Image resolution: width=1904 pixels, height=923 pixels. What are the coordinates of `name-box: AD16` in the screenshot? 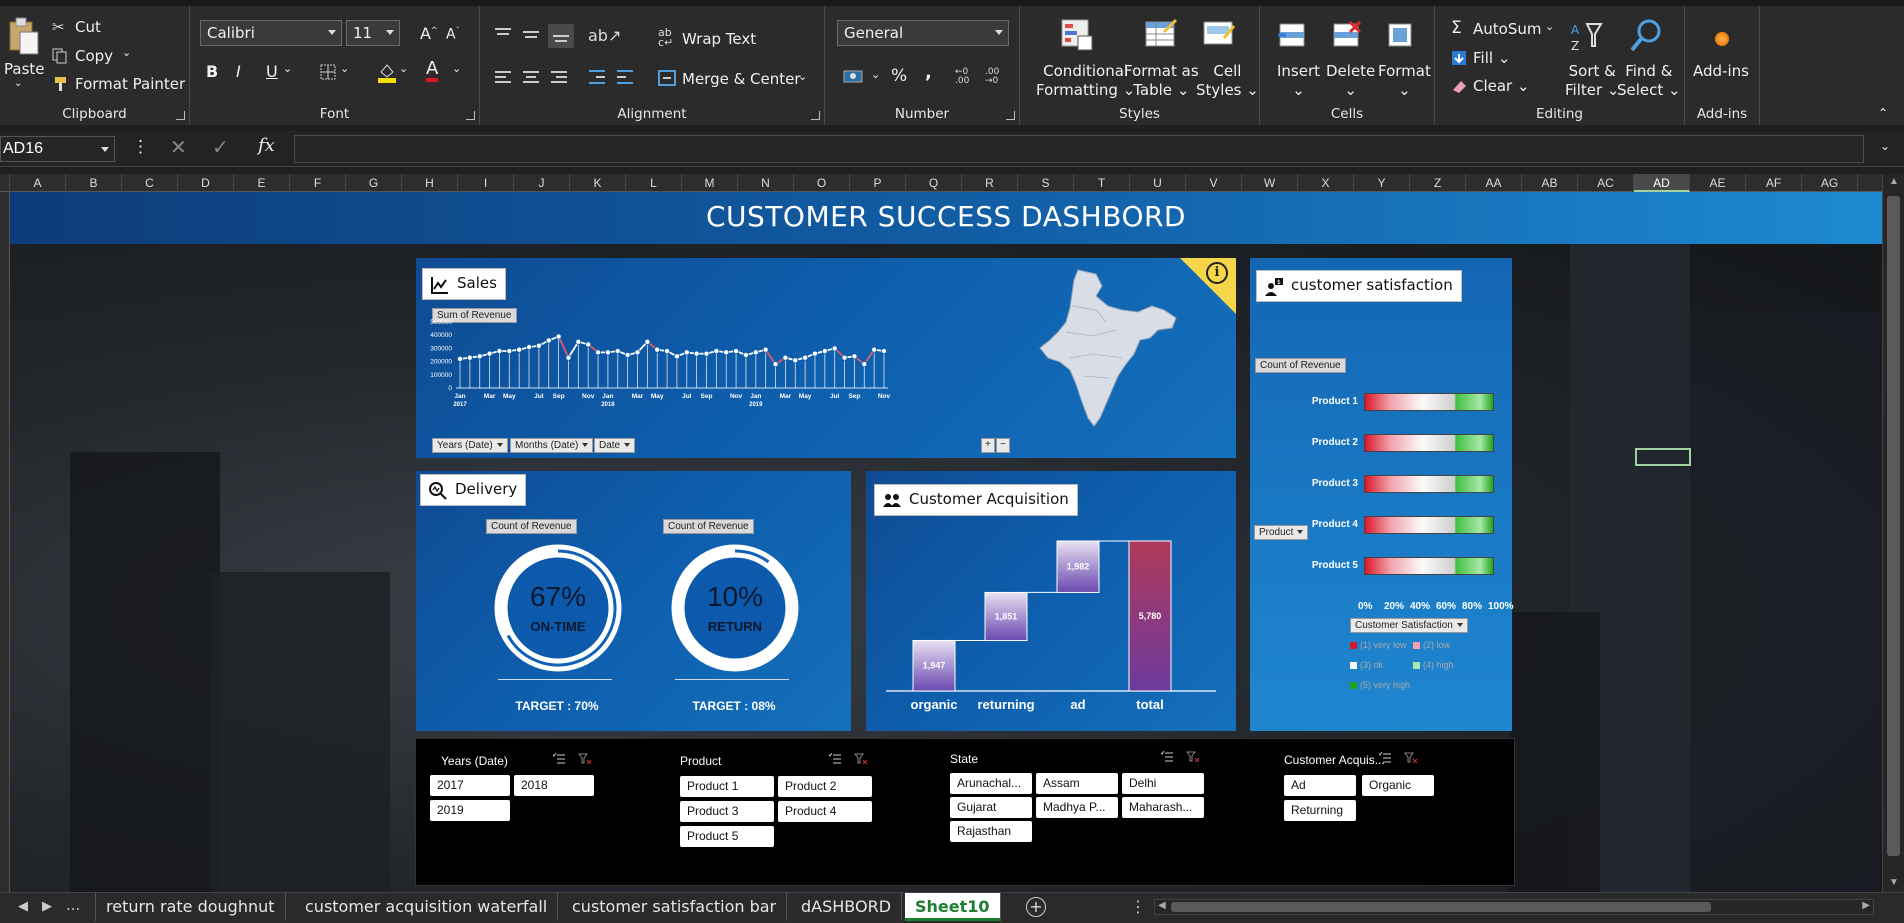 It's located at (57, 149).